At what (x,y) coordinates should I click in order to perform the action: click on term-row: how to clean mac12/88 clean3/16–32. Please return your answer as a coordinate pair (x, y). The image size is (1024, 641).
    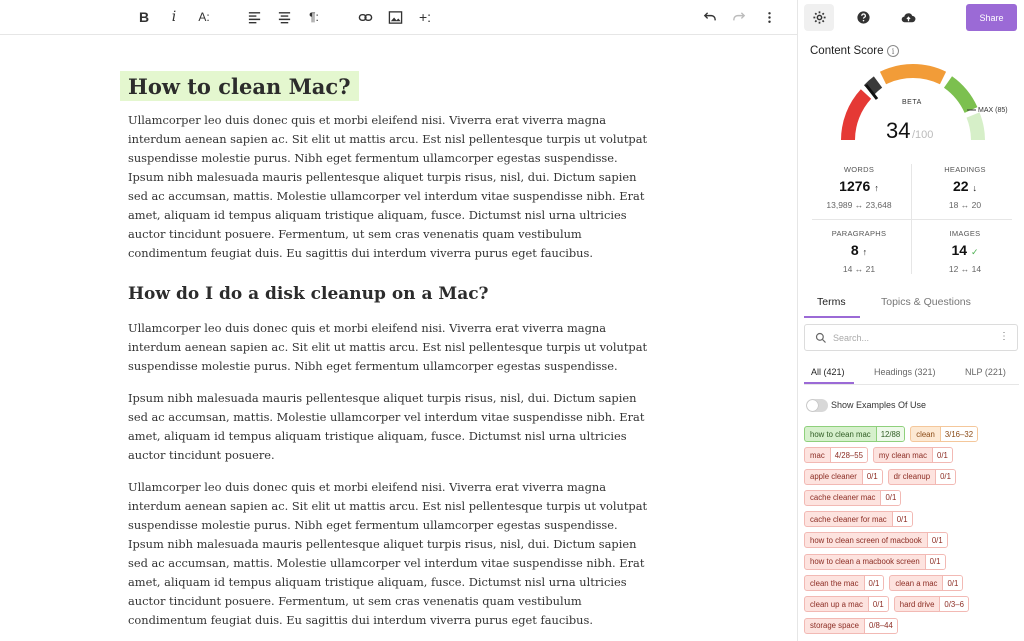
    Looking at the image, I should click on (911, 434).